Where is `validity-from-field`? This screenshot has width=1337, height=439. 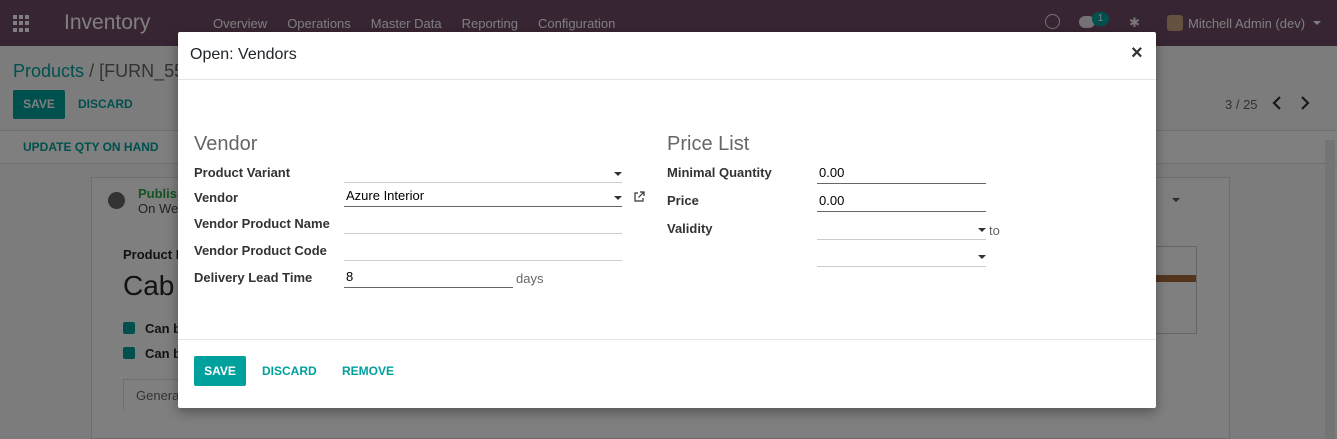
validity-from-field is located at coordinates (901, 229).